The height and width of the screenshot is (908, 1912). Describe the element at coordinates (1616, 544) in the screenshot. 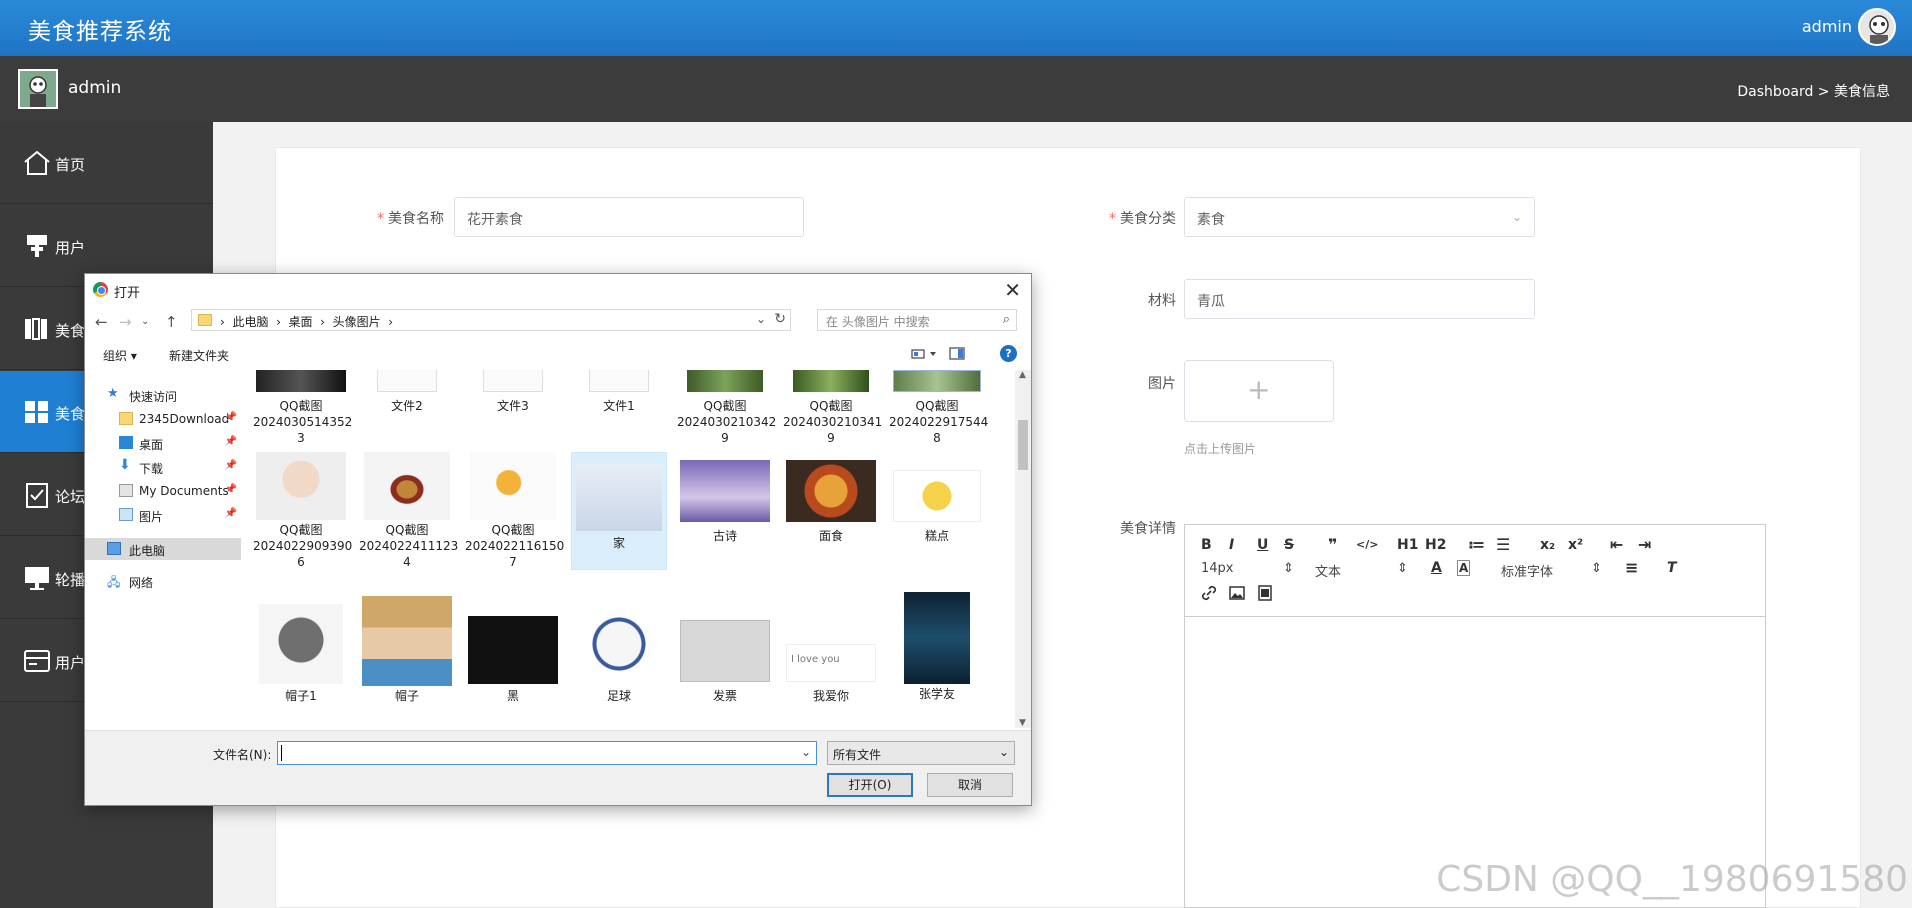

I see `outdent-icon: ⇤` at that location.